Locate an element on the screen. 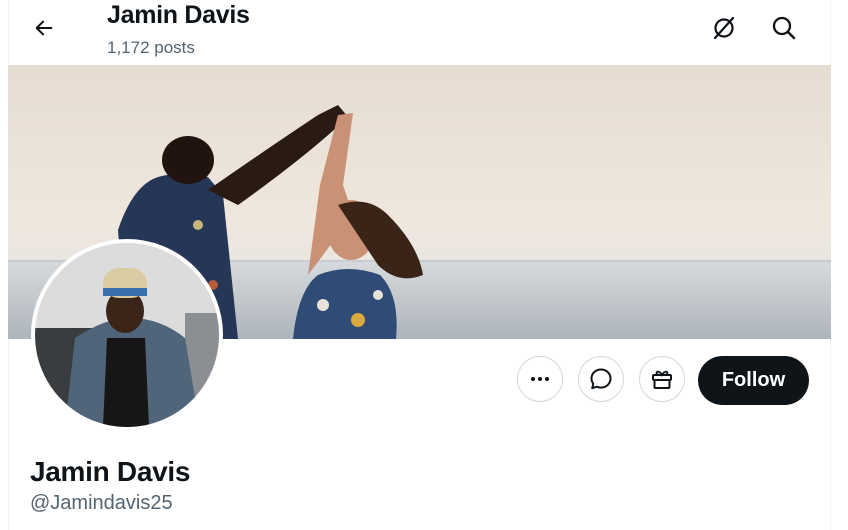 Image resolution: width=848 pixels, height=530 pixels. header-title: Jamin Davis is located at coordinates (178, 15).